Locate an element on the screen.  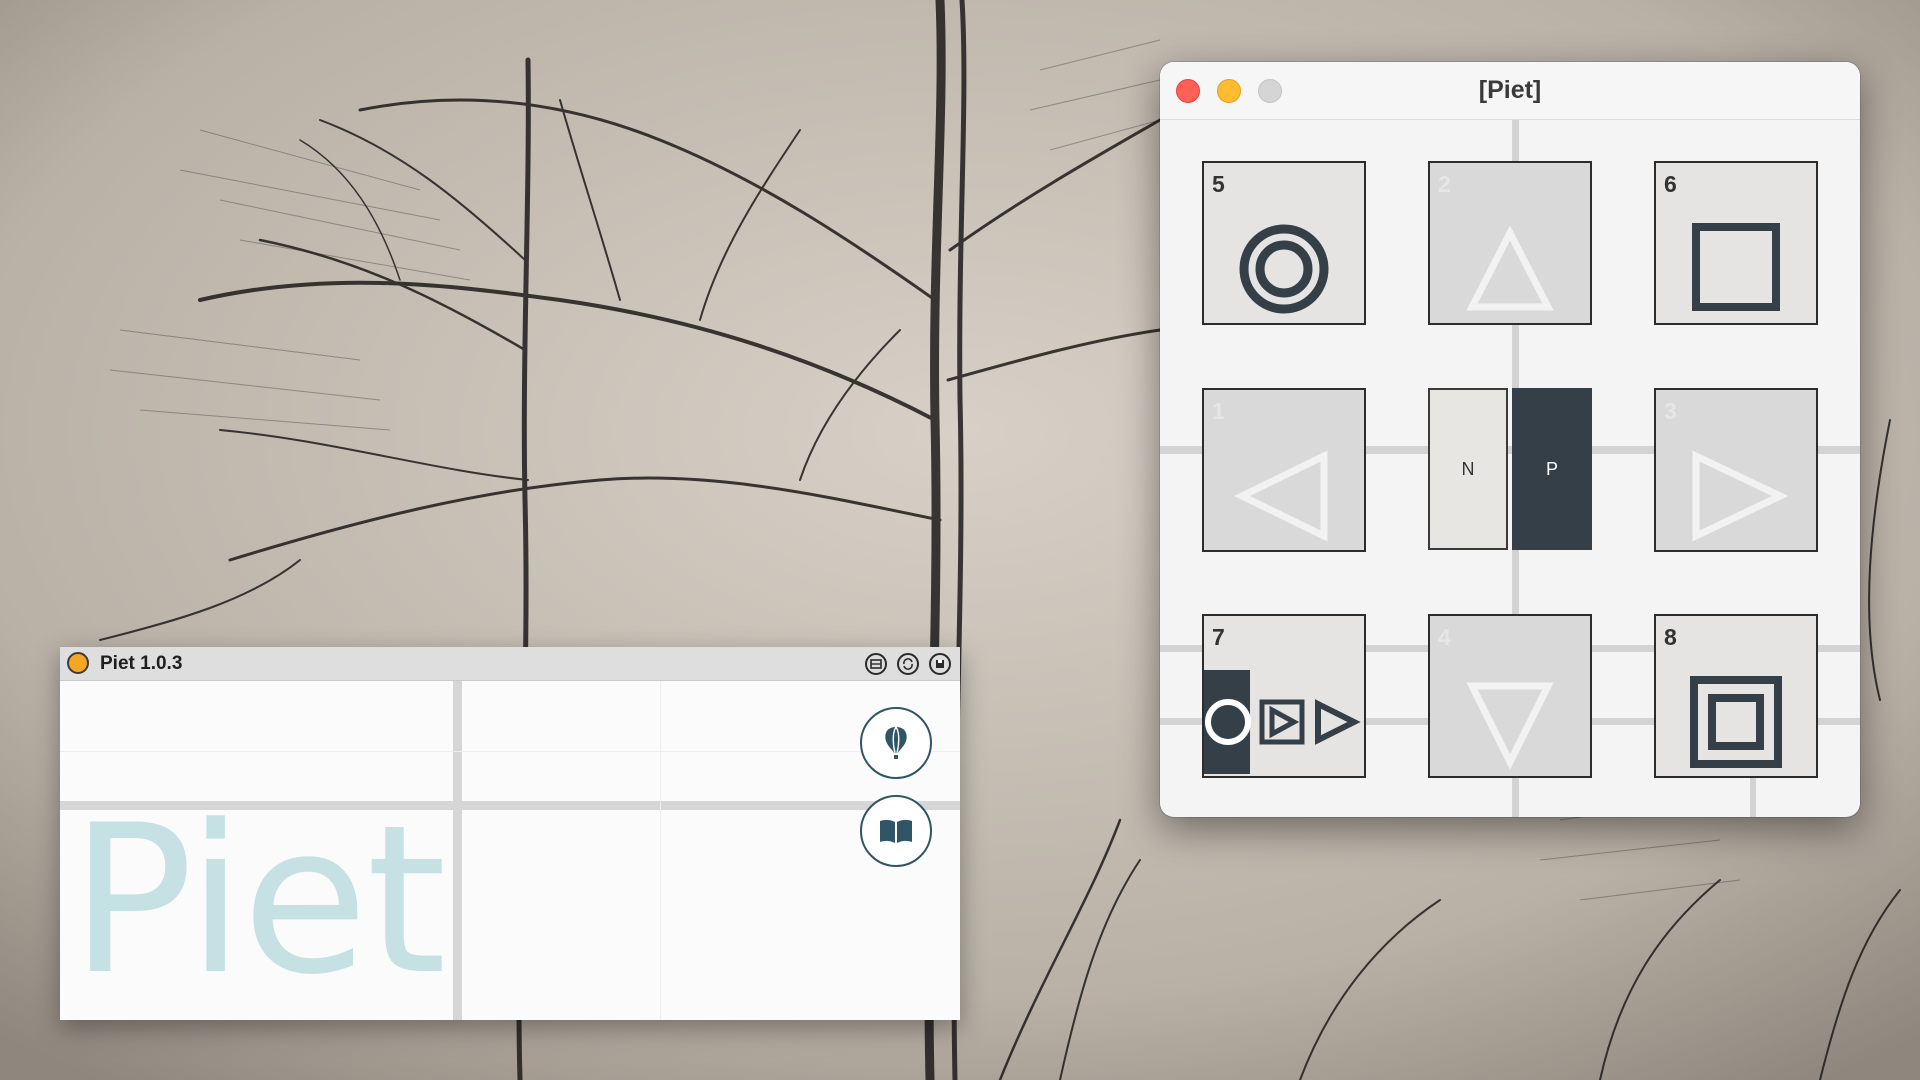
pad-8: 8 is located at coordinates (1736, 696).